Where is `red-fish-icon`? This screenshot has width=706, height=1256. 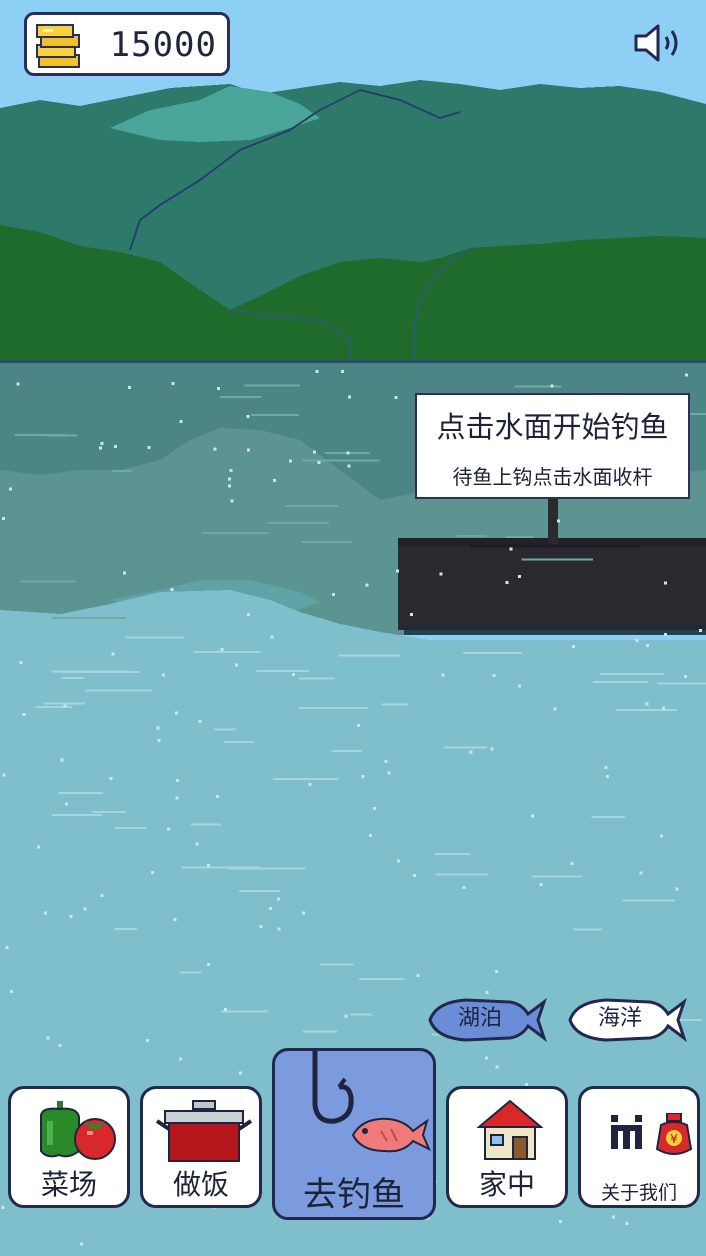 red-fish-icon is located at coordinates (391, 1135).